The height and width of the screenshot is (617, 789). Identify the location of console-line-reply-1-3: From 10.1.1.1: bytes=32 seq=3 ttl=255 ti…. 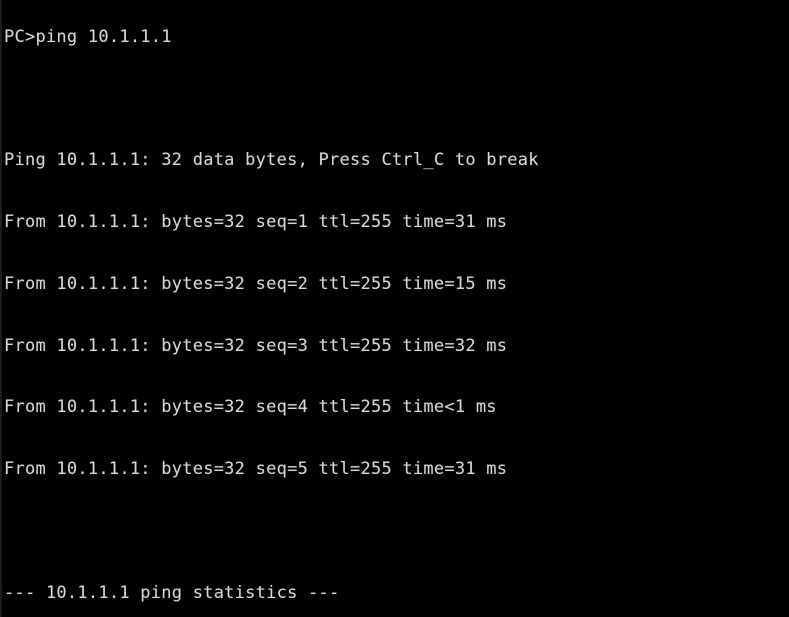
(256, 345).